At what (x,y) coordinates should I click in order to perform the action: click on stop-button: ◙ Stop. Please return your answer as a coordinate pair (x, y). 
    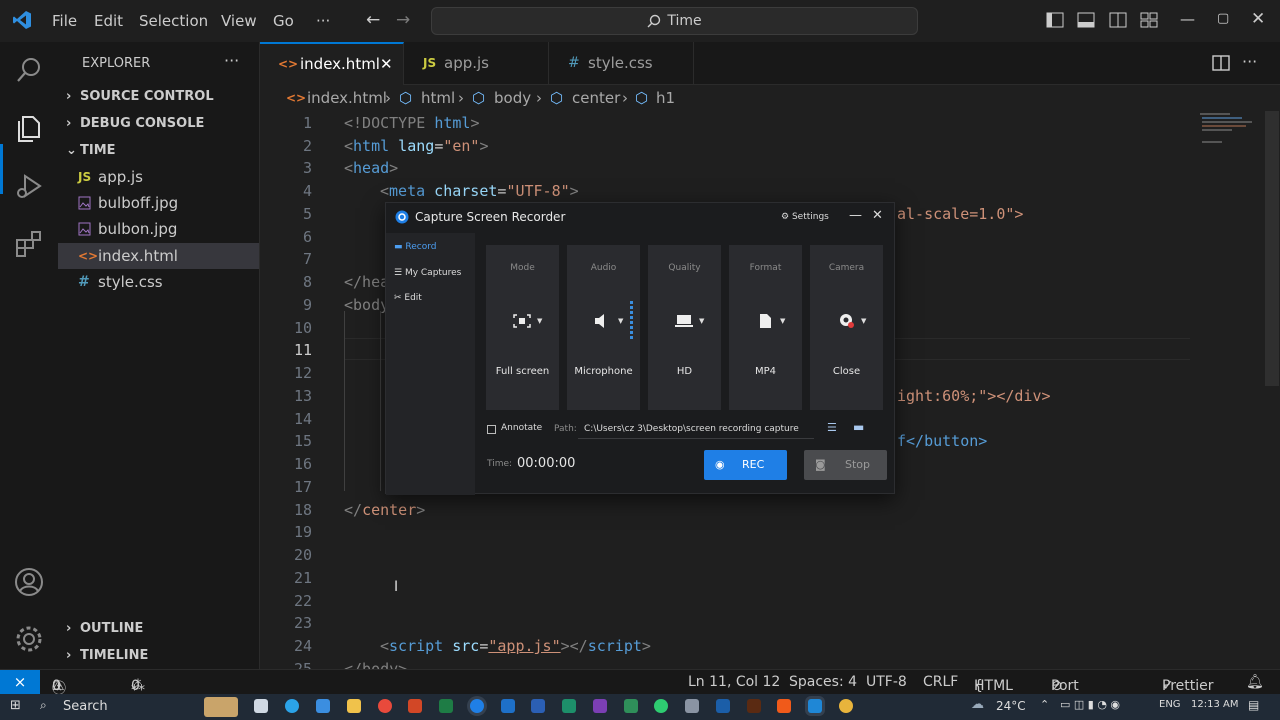
    Looking at the image, I should click on (845, 465).